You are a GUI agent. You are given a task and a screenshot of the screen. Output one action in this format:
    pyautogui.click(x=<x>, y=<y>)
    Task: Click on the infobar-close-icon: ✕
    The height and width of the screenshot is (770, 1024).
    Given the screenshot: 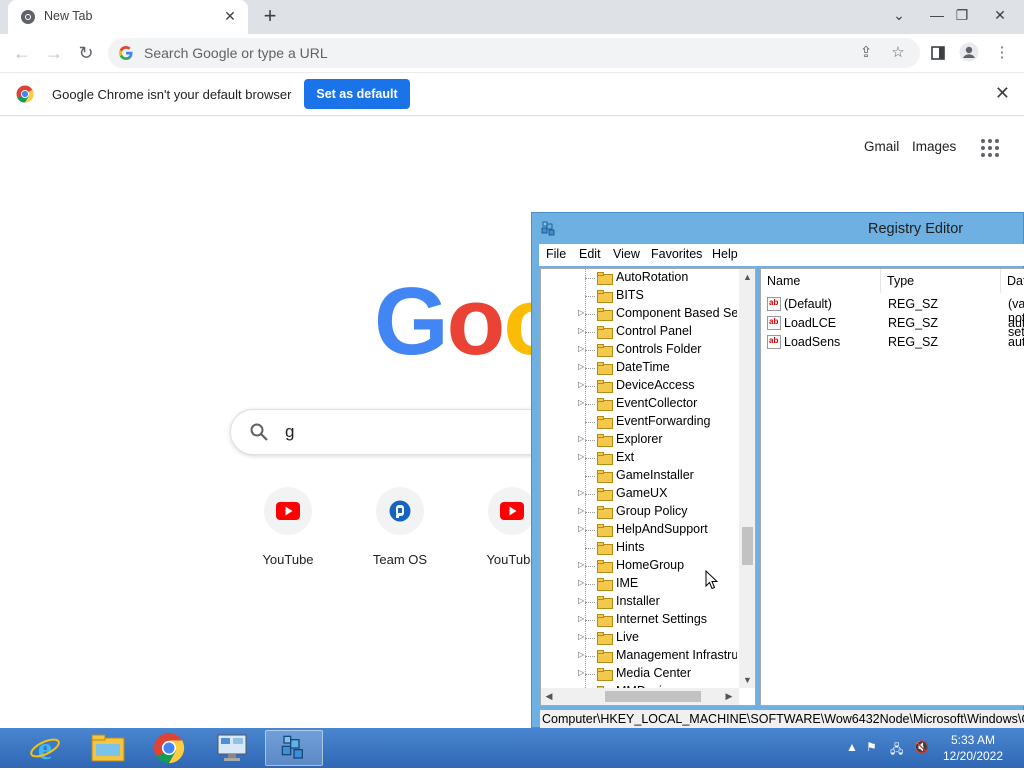 What is the action you would take?
    pyautogui.click(x=1002, y=93)
    